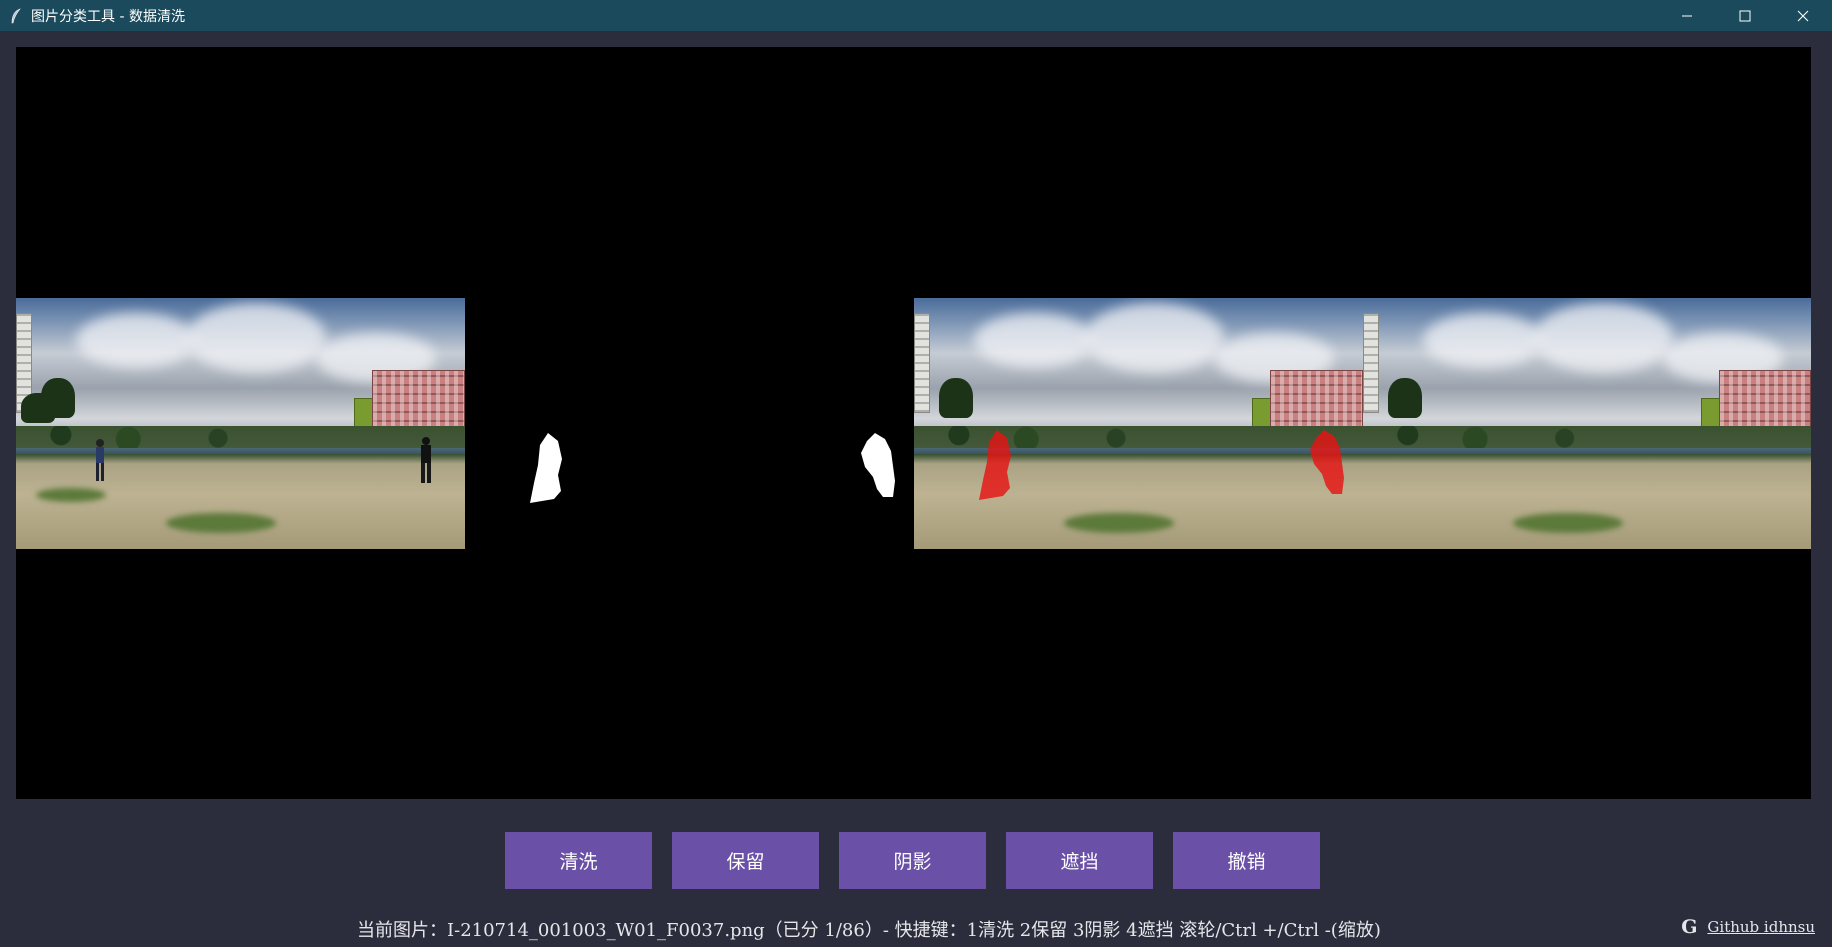  What do you see at coordinates (240, 423) in the screenshot?
I see `original-photo` at bounding box center [240, 423].